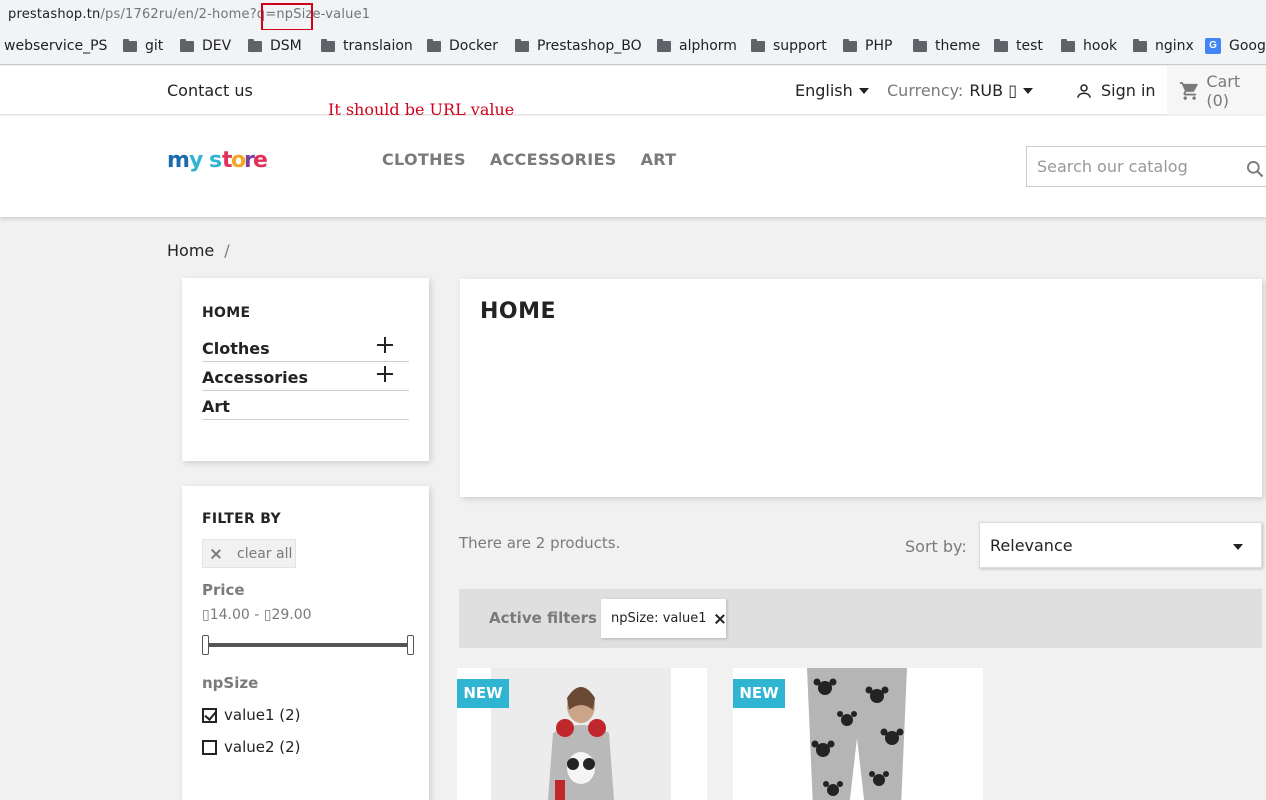 The width and height of the screenshot is (1266, 800). Describe the element at coordinates (190, 250) in the screenshot. I see `breadcrumb-home: Home` at that location.